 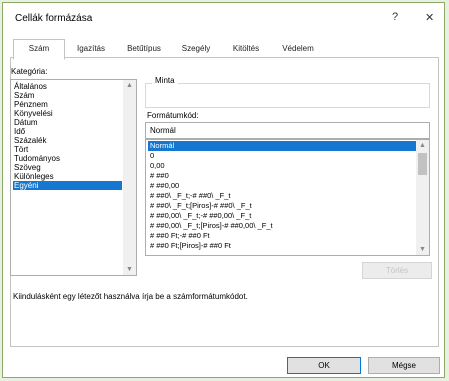 I want to click on format-item: # ##0 Ft;[Piros]-# ##0 Ft, so click(x=283, y=246).